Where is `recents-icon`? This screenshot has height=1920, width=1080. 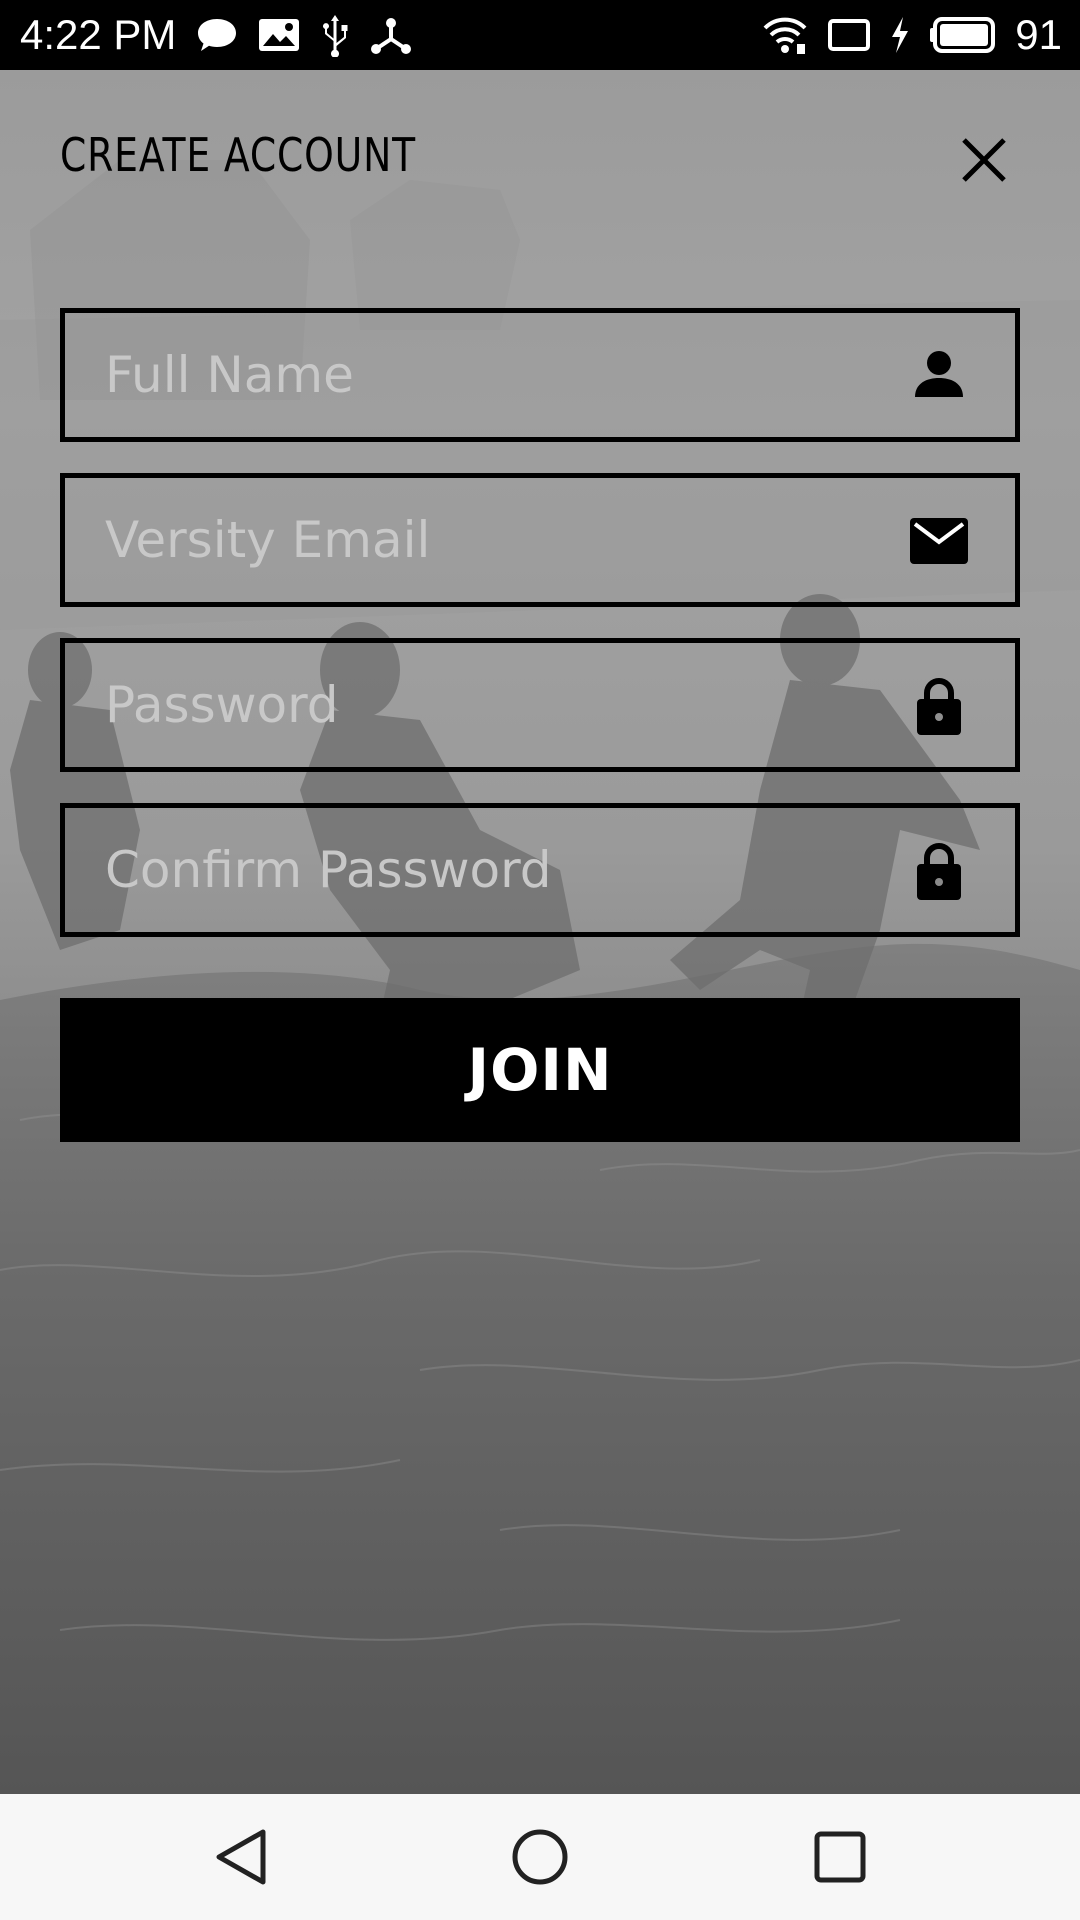 recents-icon is located at coordinates (840, 1857).